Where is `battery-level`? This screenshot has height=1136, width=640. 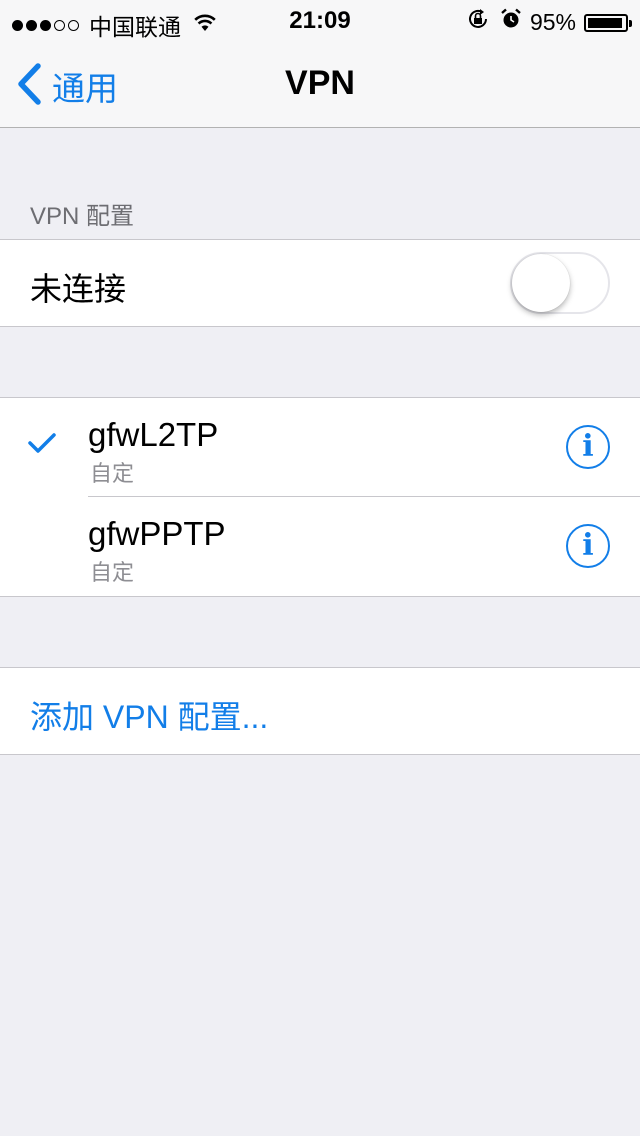
battery-level is located at coordinates (605, 22).